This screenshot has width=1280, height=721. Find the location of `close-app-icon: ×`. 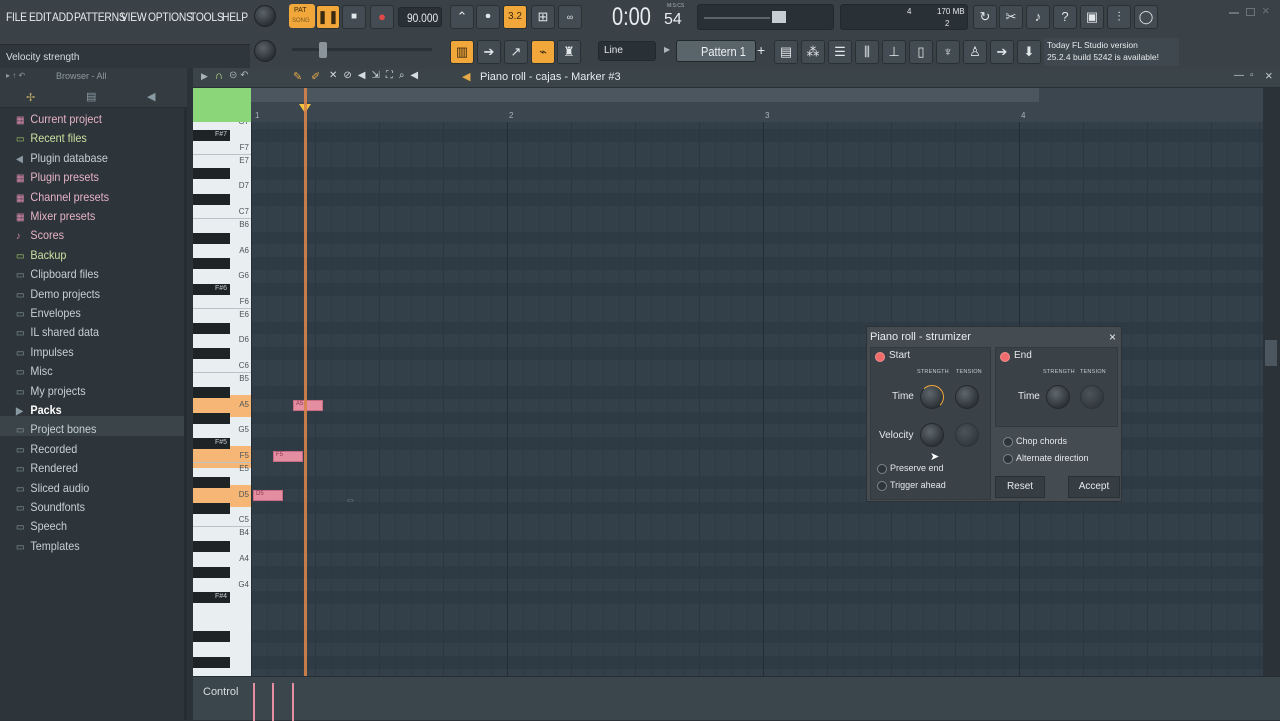

close-app-icon: × is located at coordinates (1266, 10).